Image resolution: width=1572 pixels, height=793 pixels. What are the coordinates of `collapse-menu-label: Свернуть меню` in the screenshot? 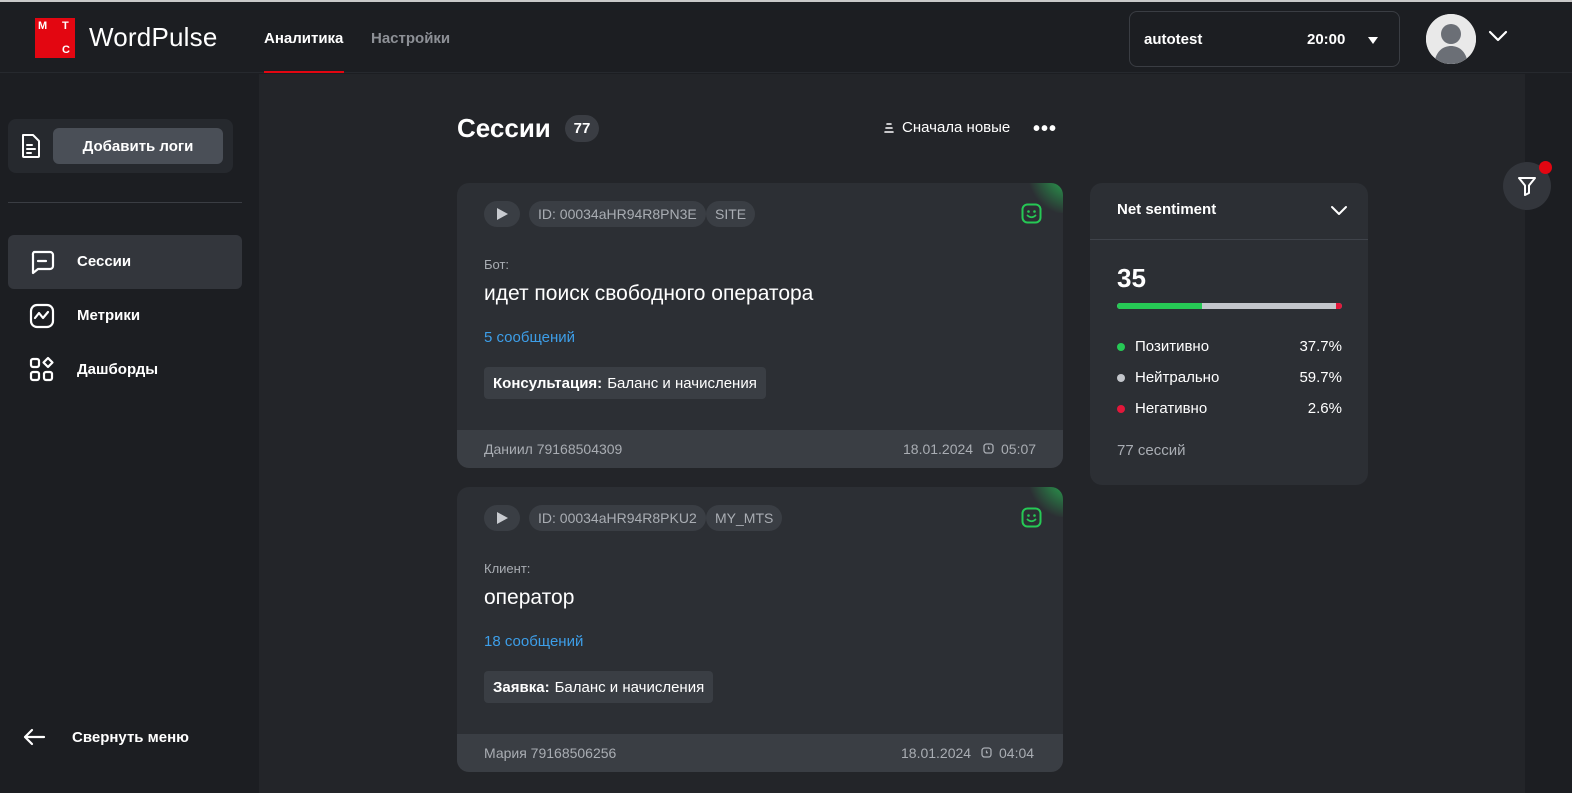 It's located at (130, 737).